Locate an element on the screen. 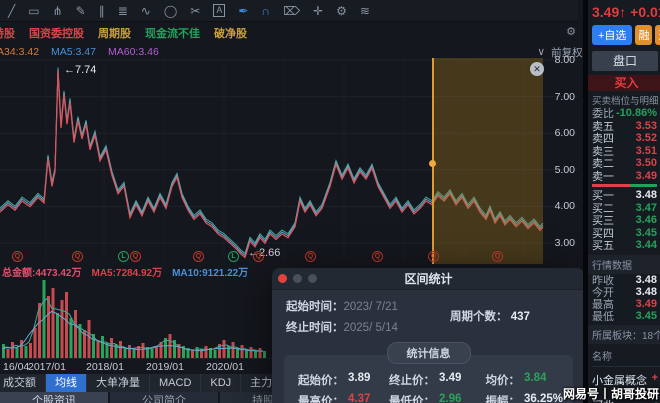 The height and width of the screenshot is (403, 660). price-axis-tick: 3.00 is located at coordinates (564, 243).